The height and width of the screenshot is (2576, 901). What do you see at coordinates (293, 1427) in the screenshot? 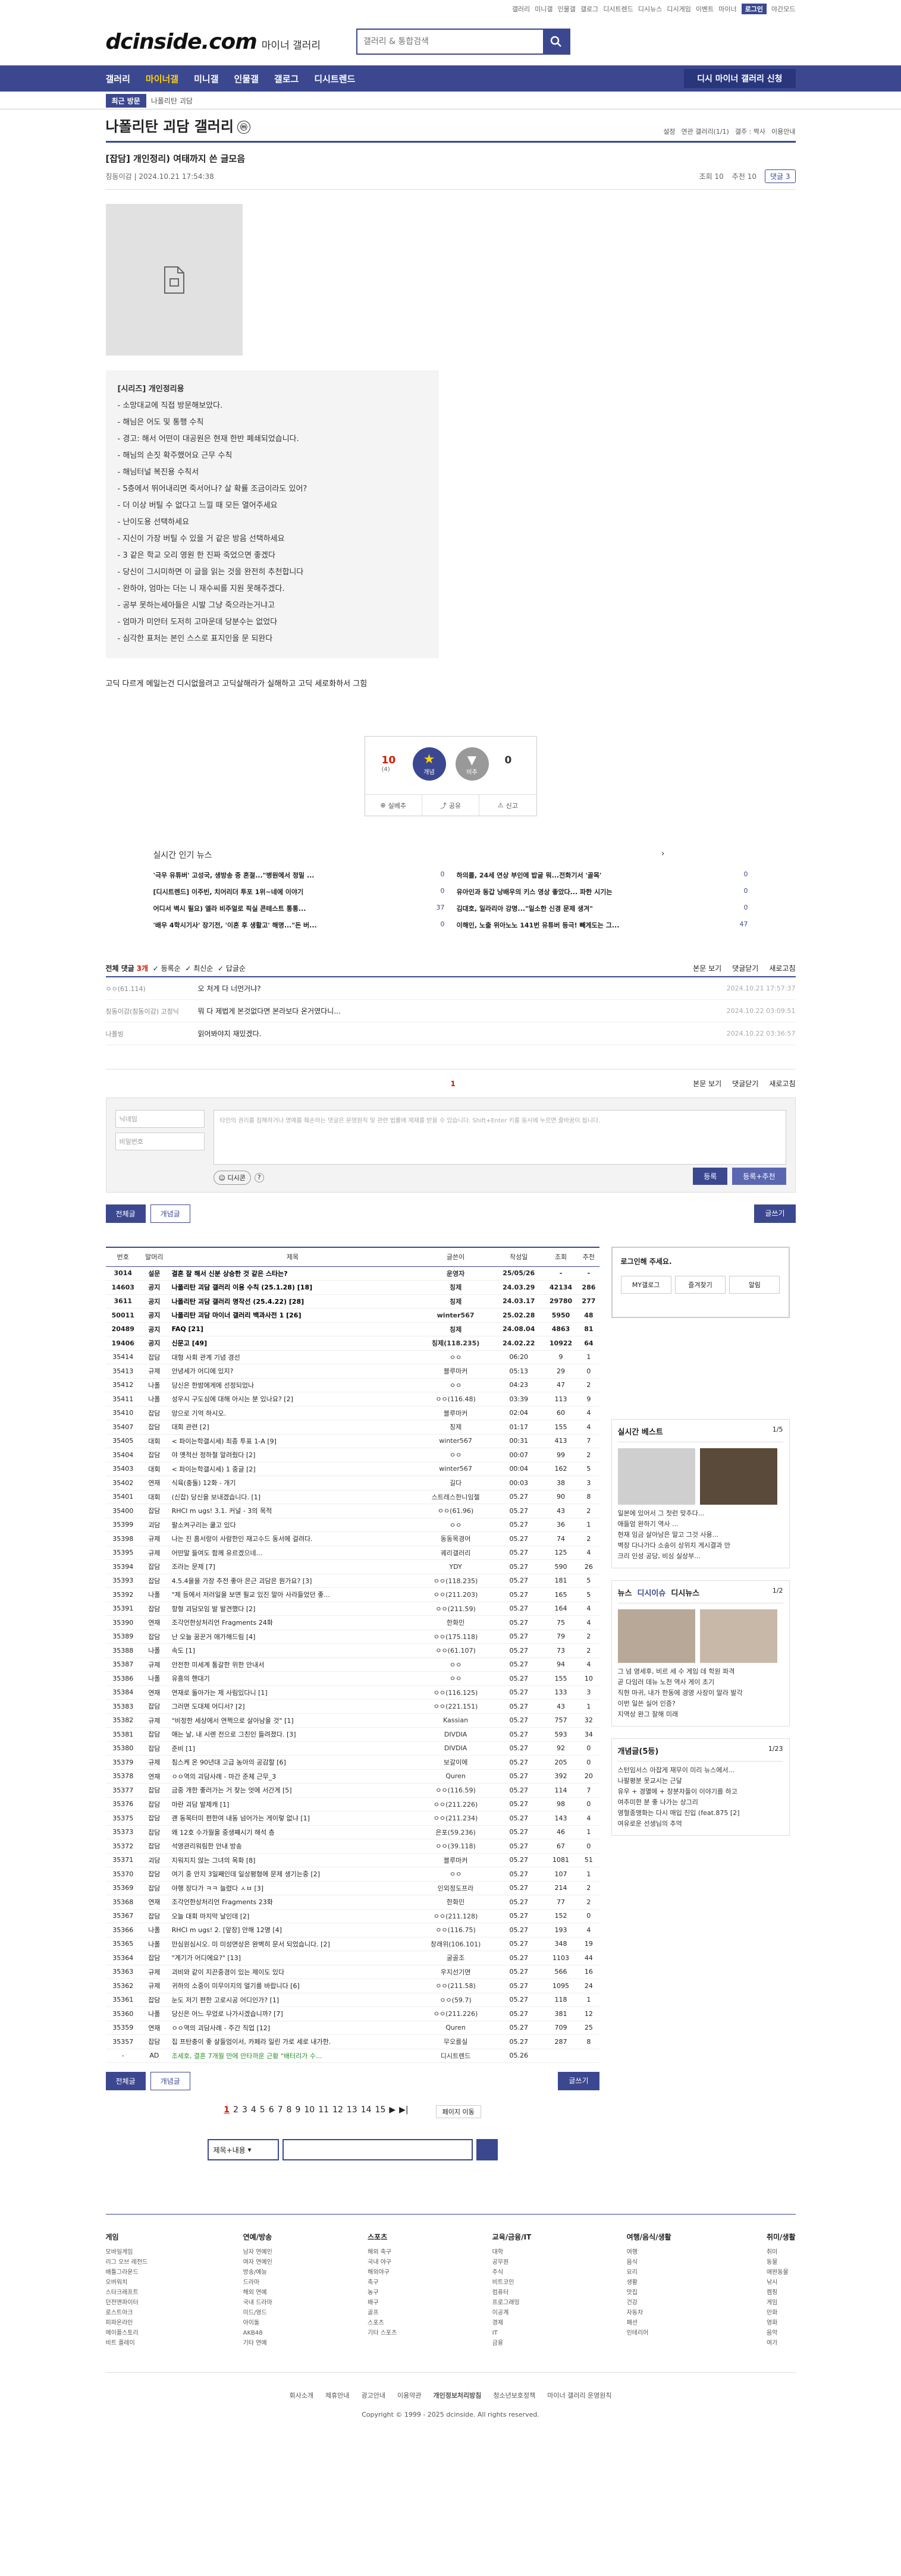
I see `post-title-link: 대회 관련 [2]` at bounding box center [293, 1427].